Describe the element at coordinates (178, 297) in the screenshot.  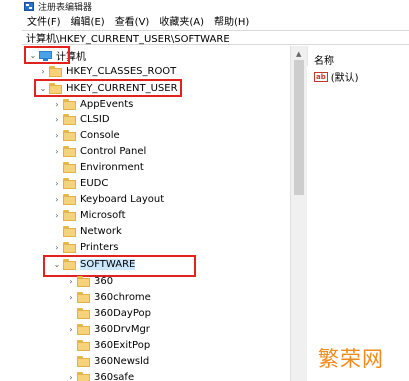
I see `tree-item-360chrome: › 360chrome` at that location.